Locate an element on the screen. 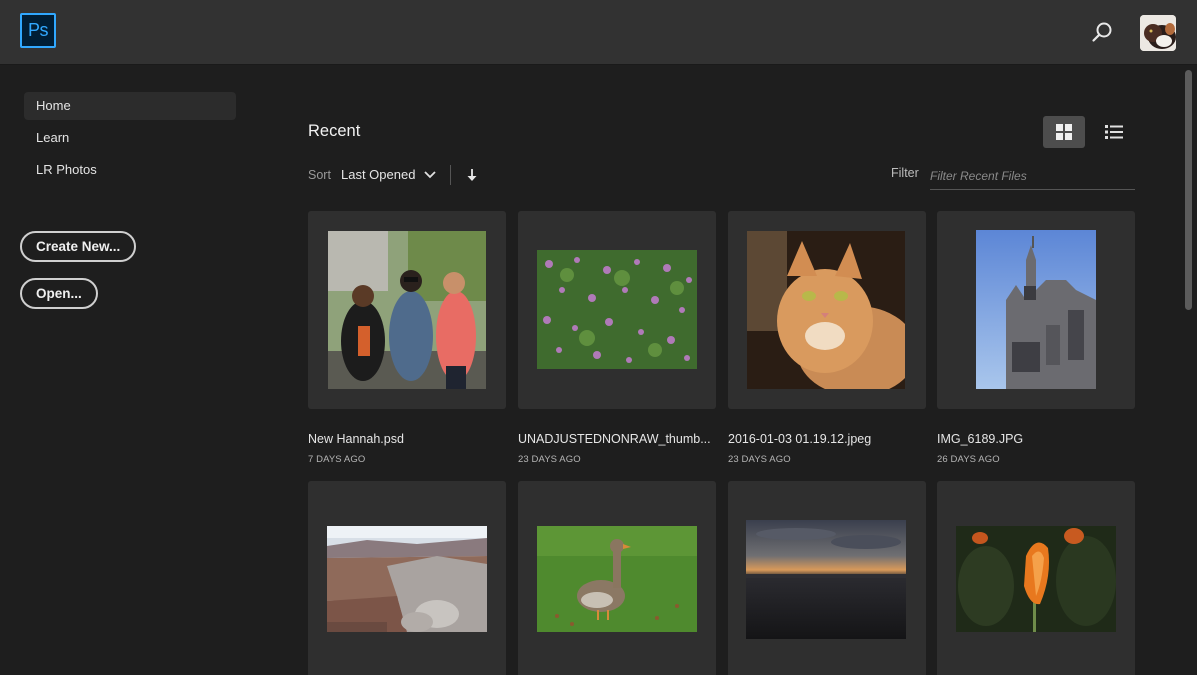 The image size is (1197, 675). sidebar-item-home: Home is located at coordinates (130, 106).